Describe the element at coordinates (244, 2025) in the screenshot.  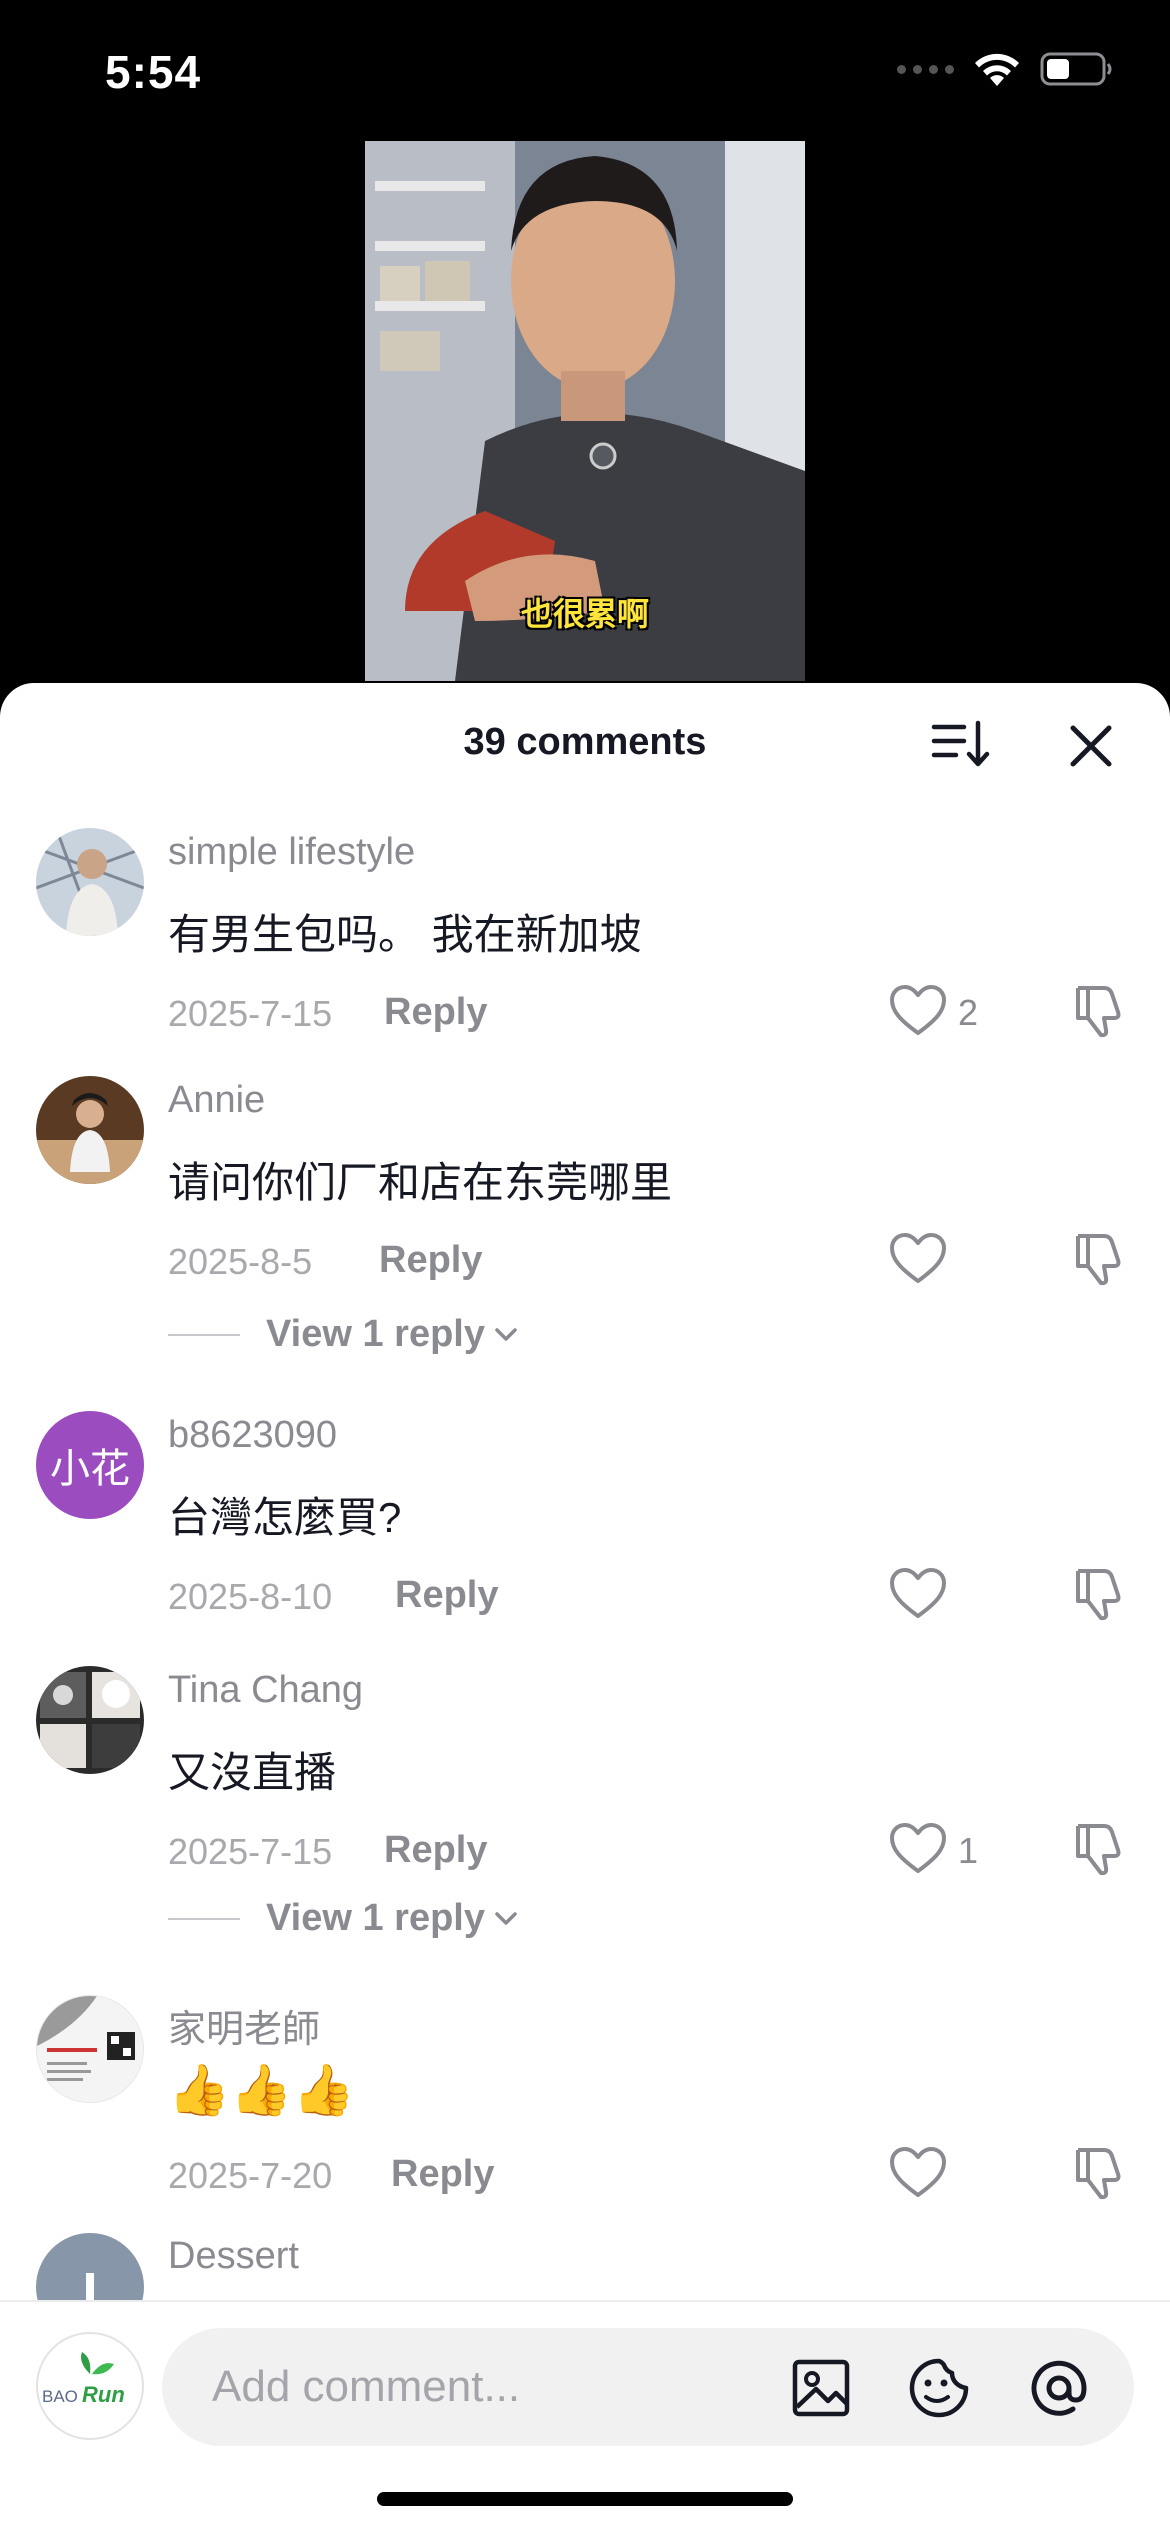
I see `comment-username: 家明老師` at that location.